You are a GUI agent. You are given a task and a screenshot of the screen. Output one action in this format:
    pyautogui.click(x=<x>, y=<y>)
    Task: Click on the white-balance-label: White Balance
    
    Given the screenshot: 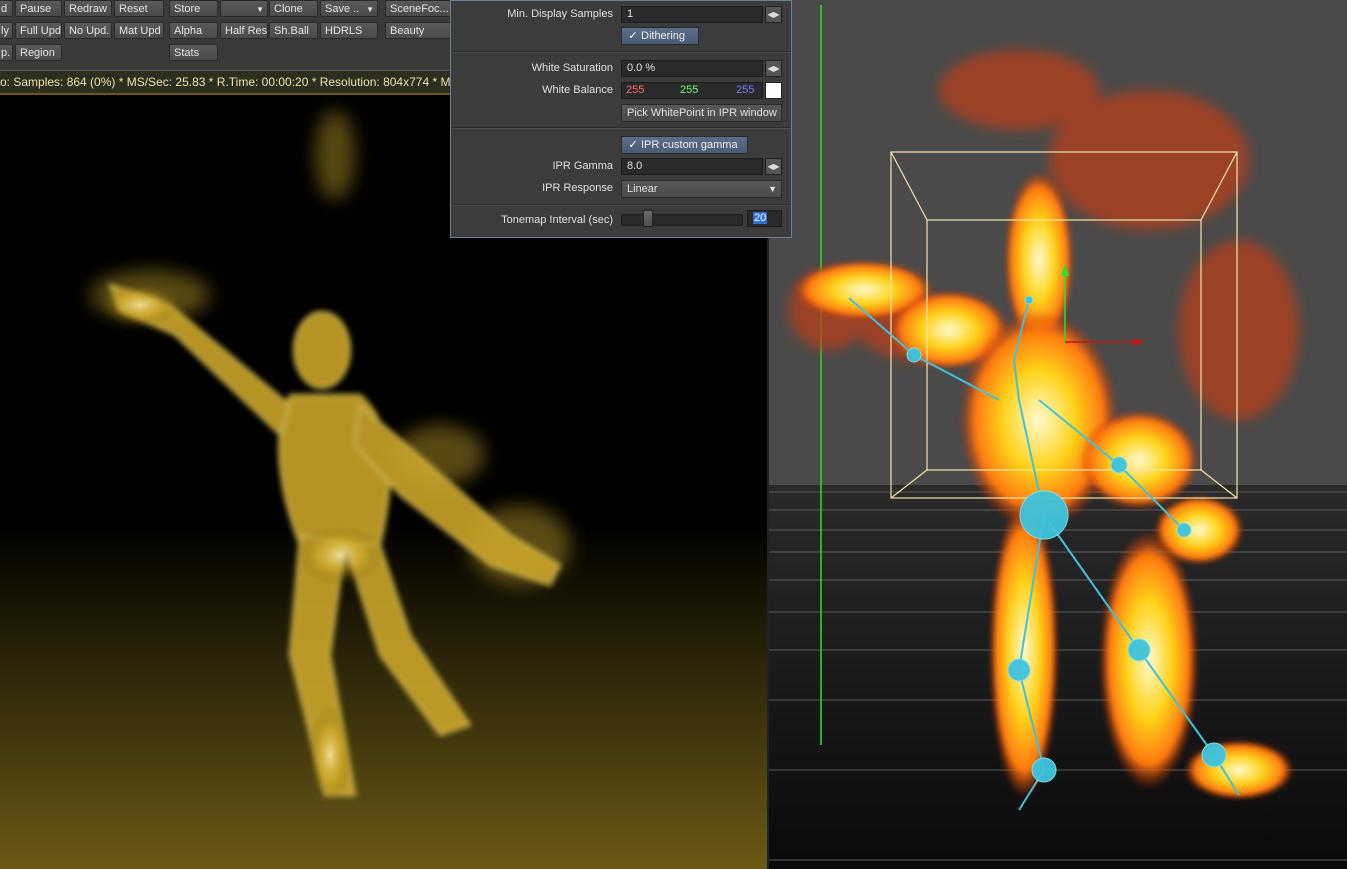 What is the action you would take?
    pyautogui.click(x=577, y=90)
    